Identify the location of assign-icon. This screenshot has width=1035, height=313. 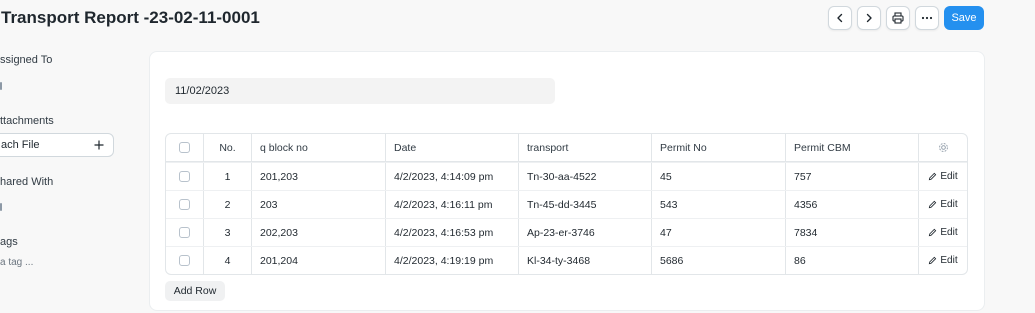
(1, 86).